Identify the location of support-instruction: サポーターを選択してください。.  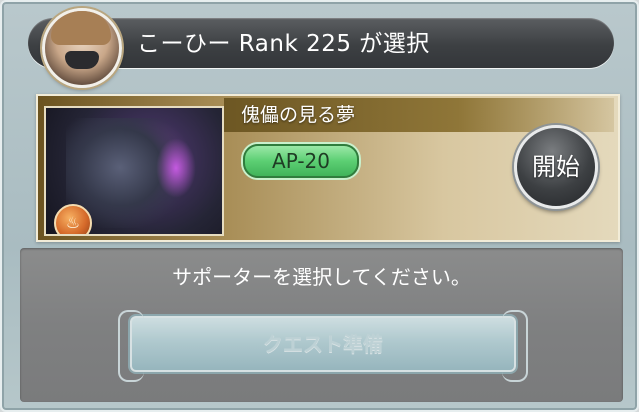
(321, 277).